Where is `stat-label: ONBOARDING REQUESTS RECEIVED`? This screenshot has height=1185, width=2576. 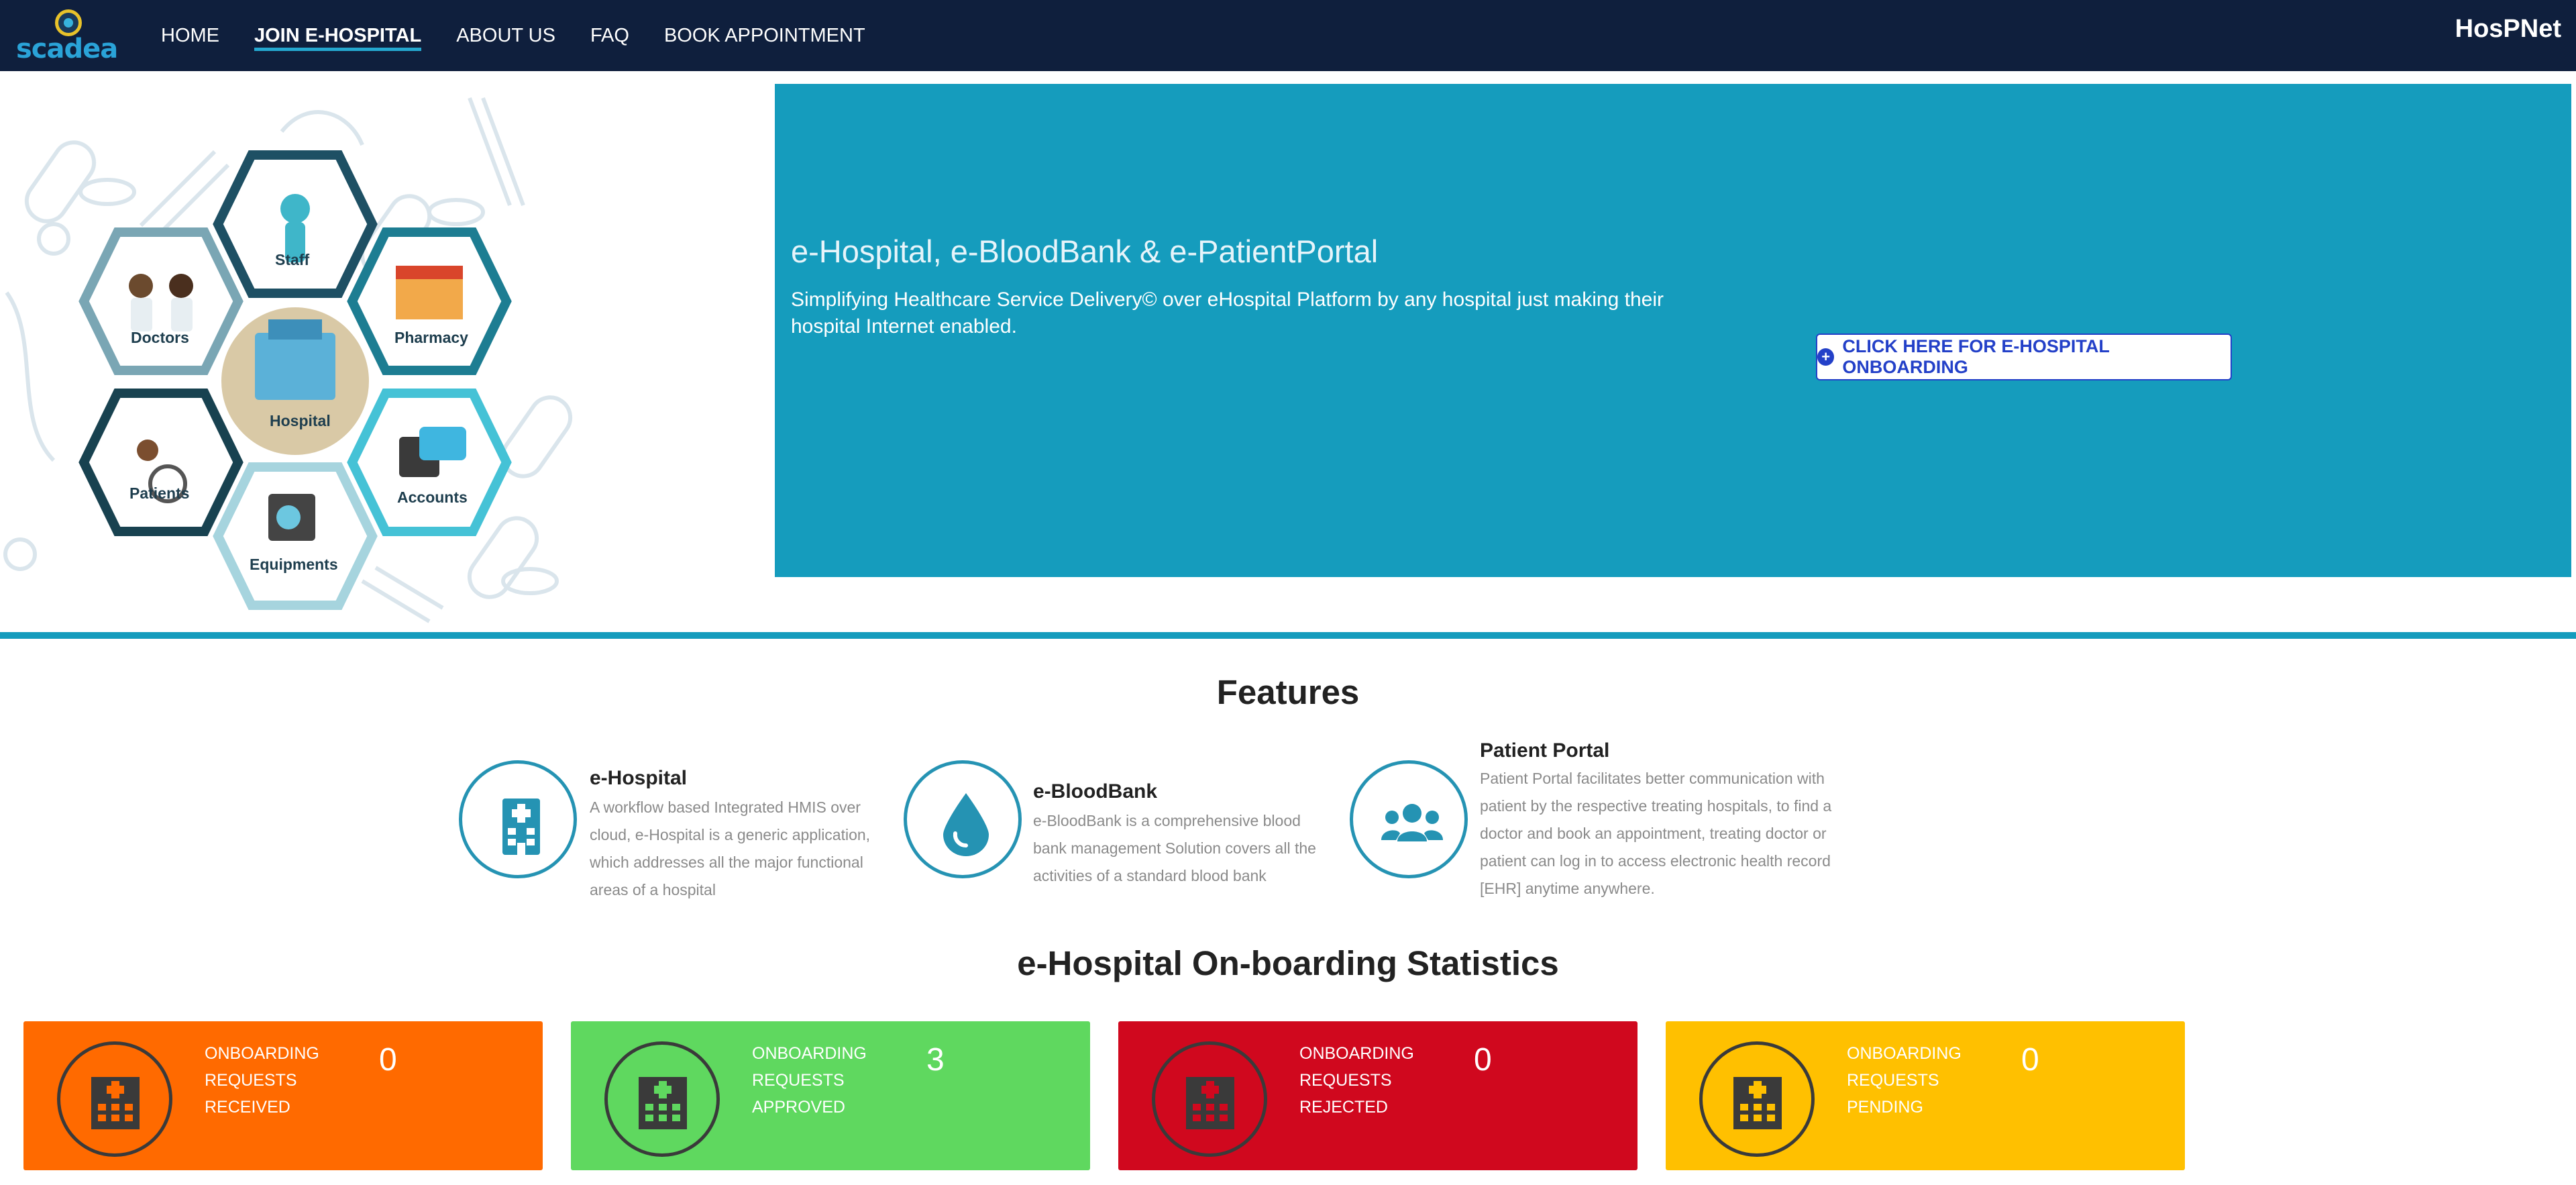 stat-label: ONBOARDING REQUESTS RECEIVED is located at coordinates (272, 1080).